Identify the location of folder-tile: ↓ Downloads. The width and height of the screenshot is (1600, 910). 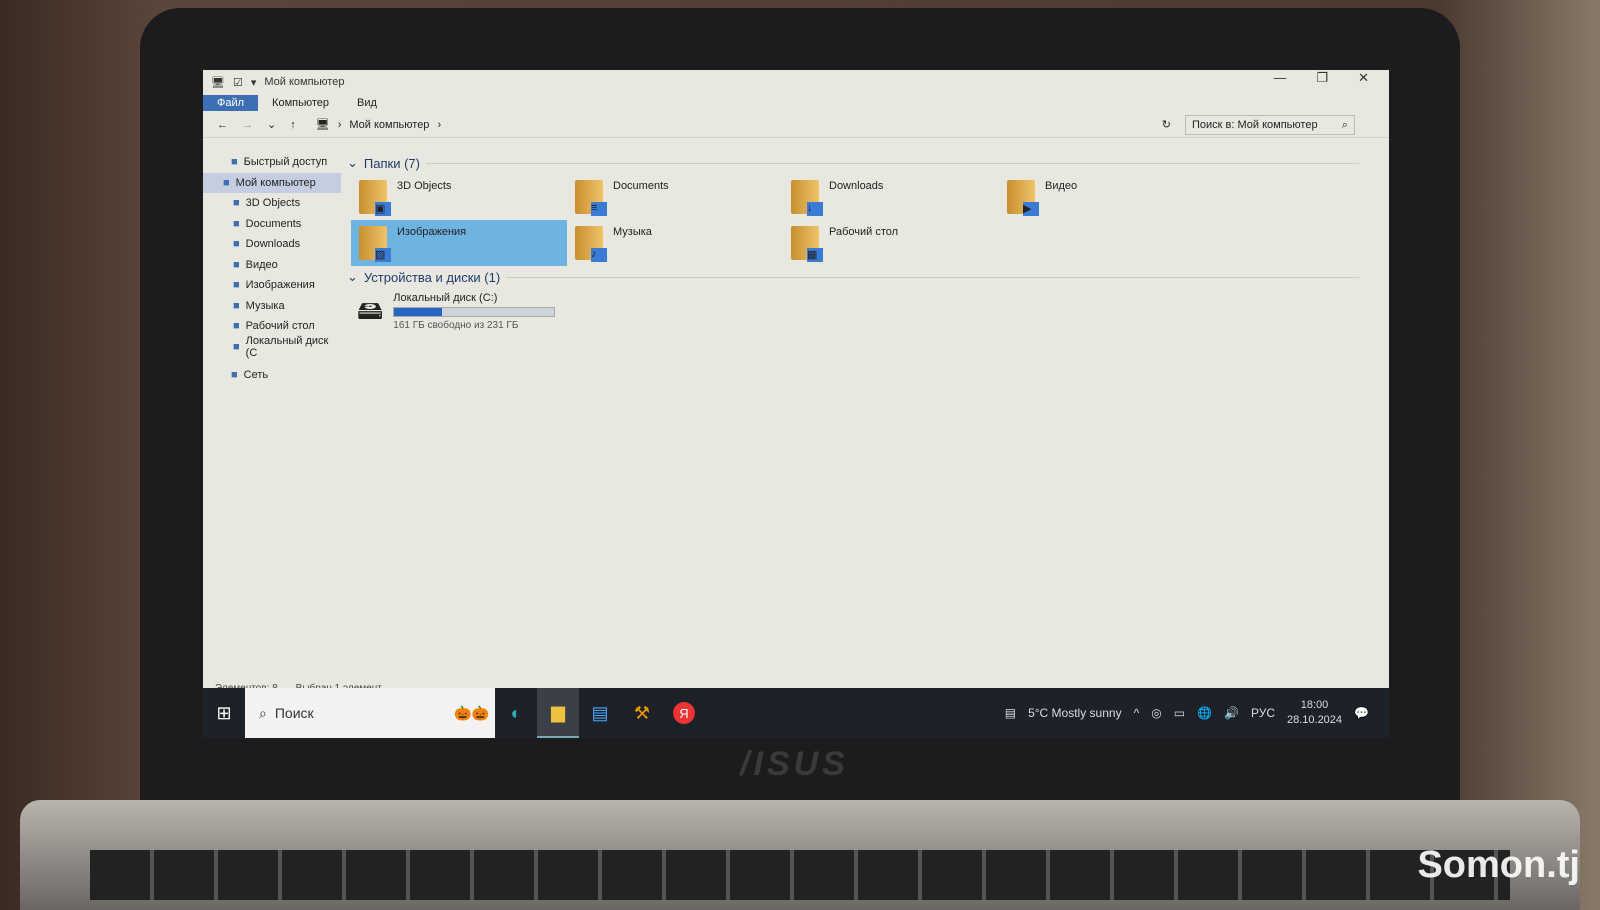
(891, 197).